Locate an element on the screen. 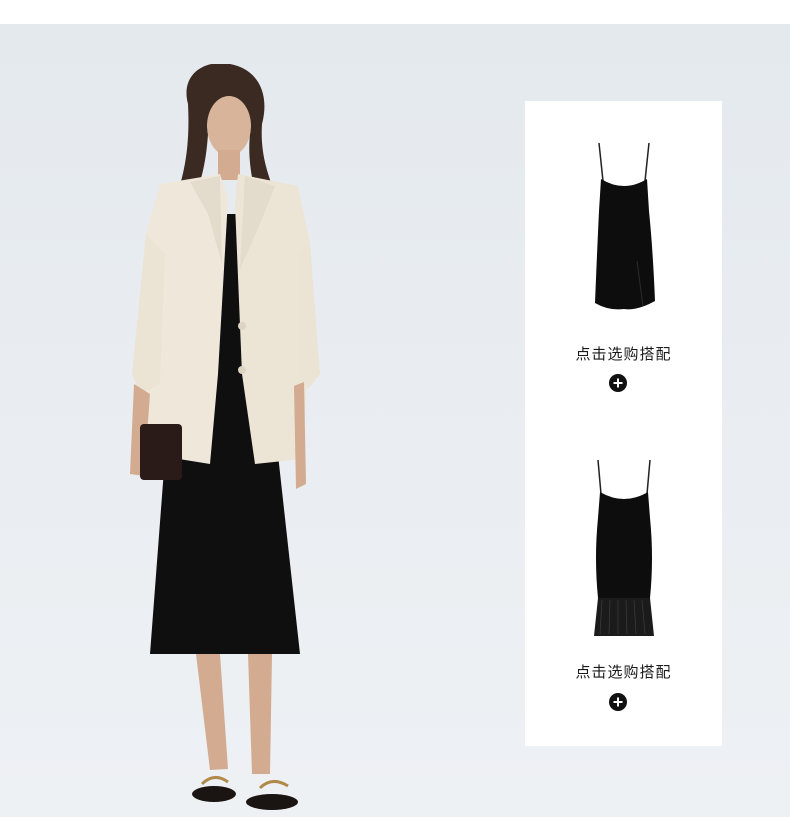  black-slip-dress-icon is located at coordinates (624, 228).